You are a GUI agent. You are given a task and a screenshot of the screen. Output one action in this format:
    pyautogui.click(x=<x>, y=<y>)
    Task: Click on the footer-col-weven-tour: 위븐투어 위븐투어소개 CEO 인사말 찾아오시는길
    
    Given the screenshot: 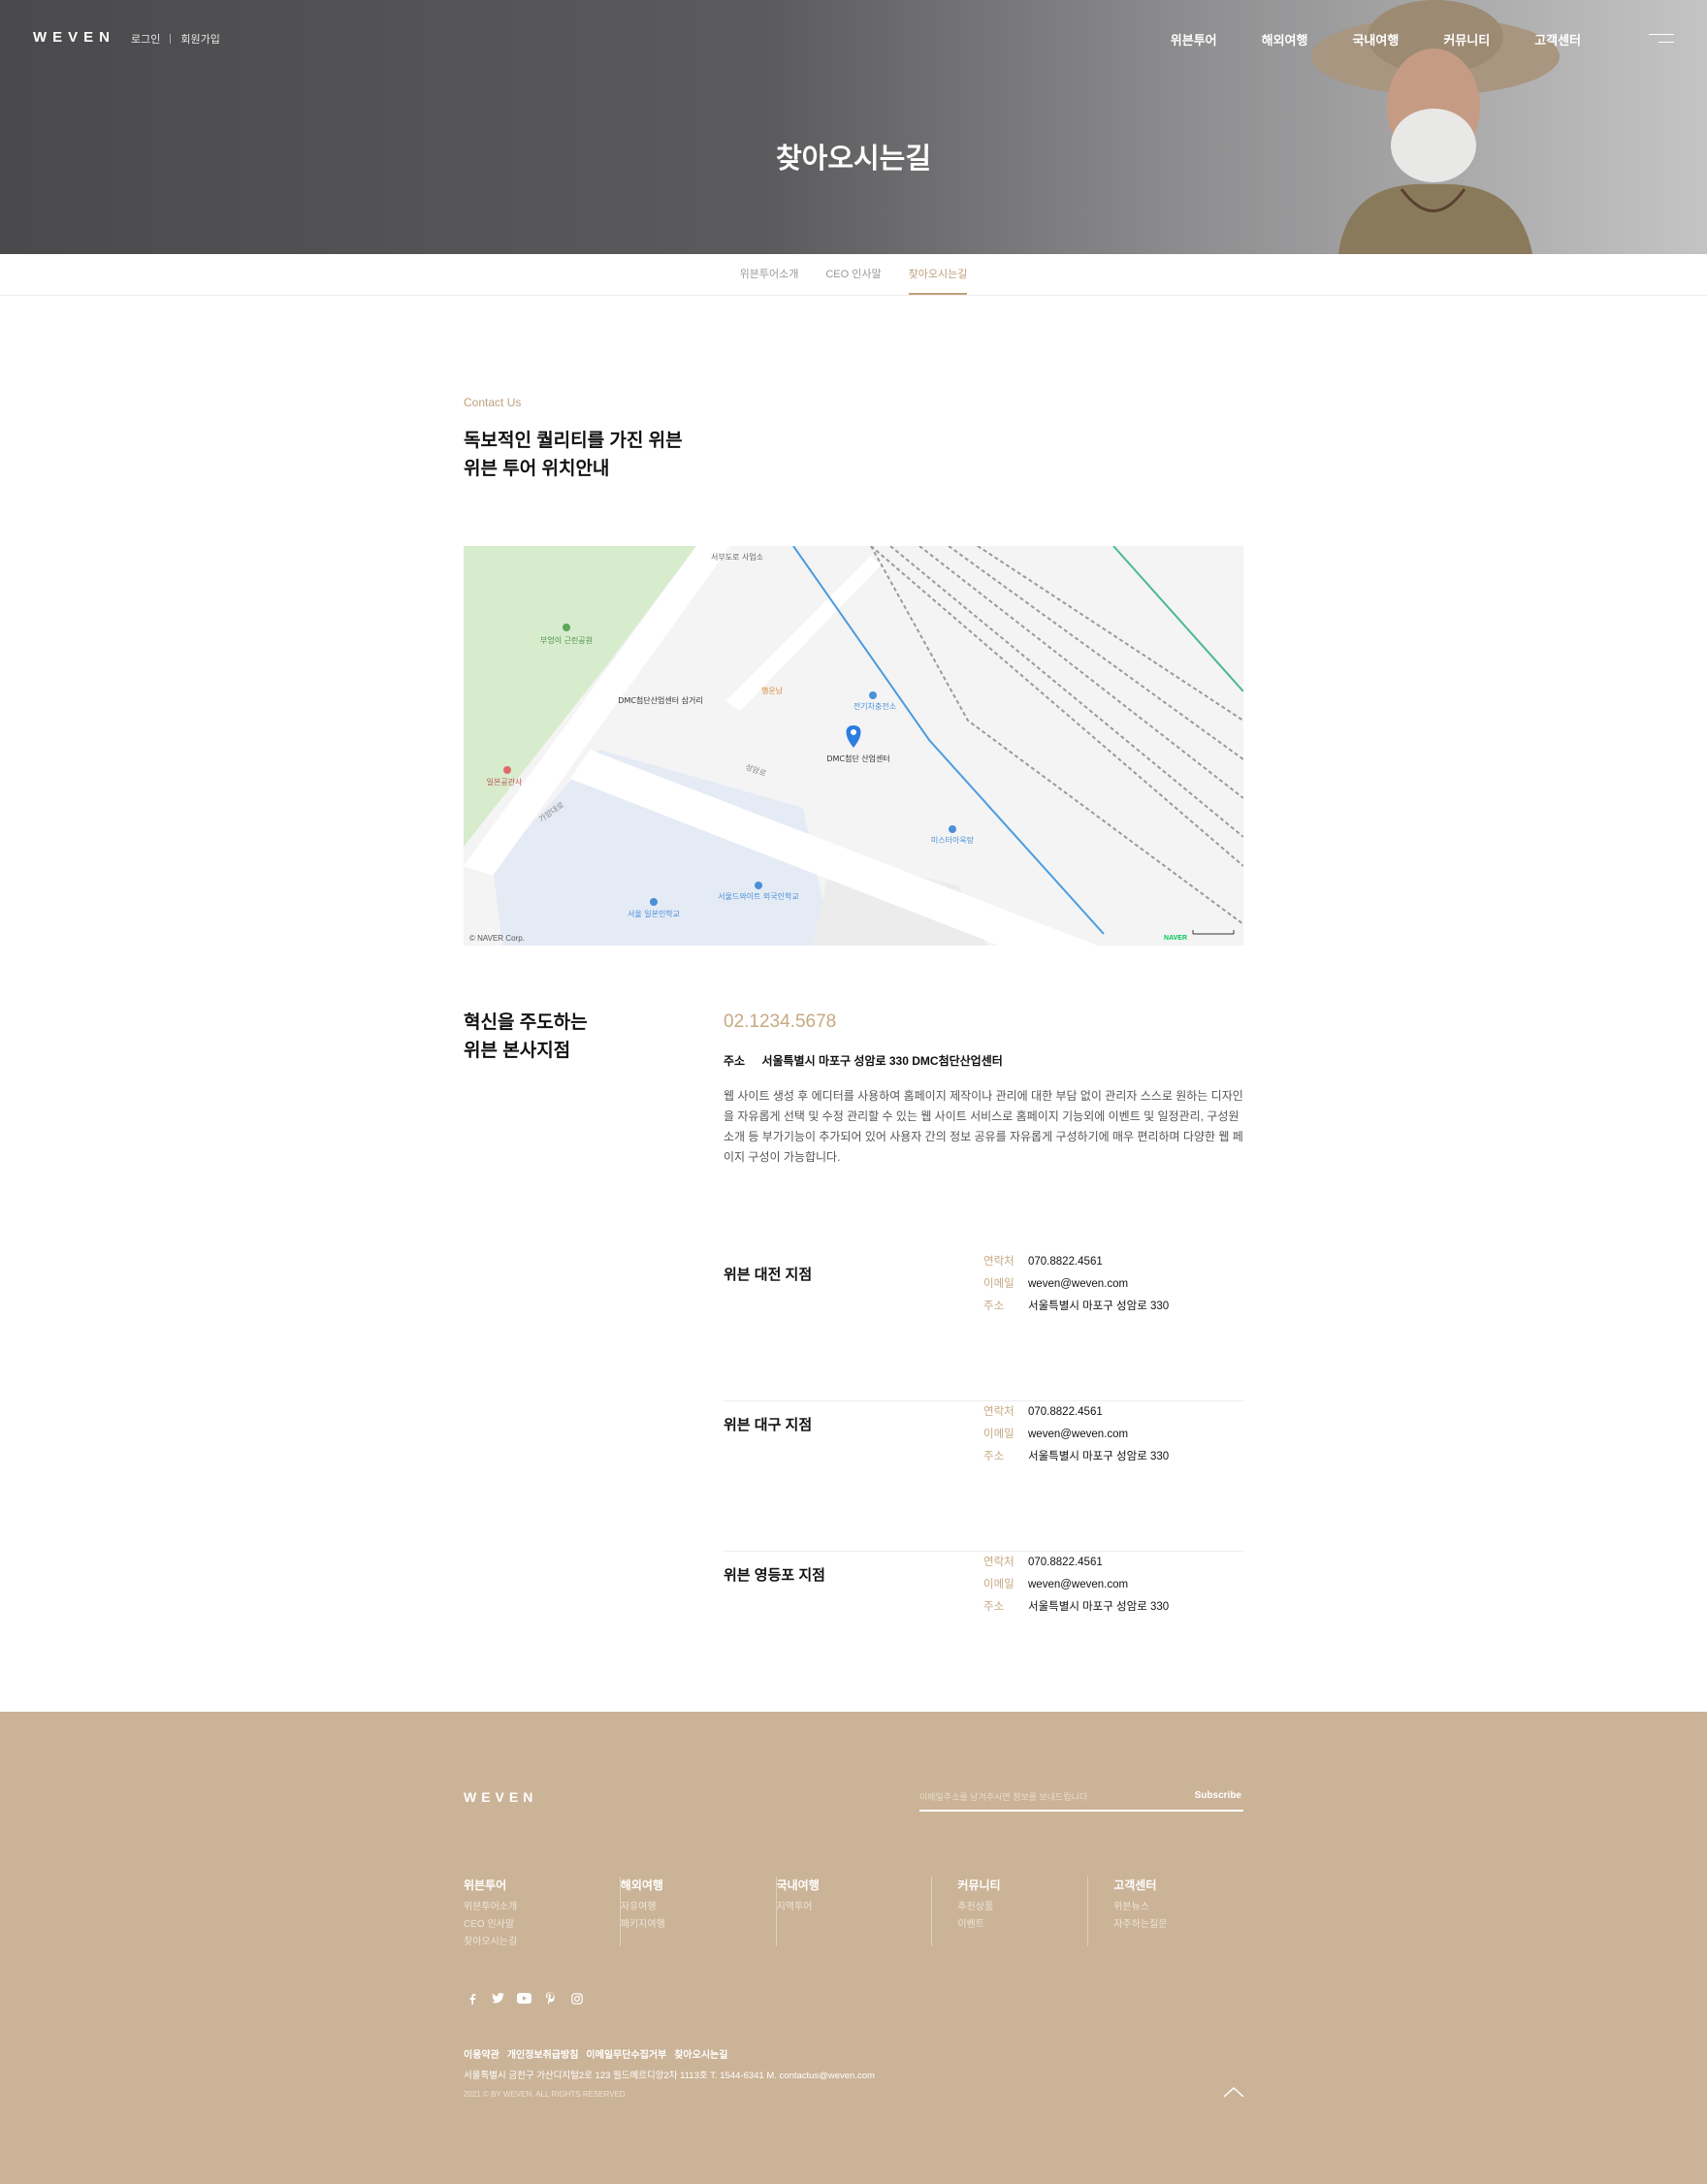 What is the action you would take?
    pyautogui.click(x=542, y=1912)
    